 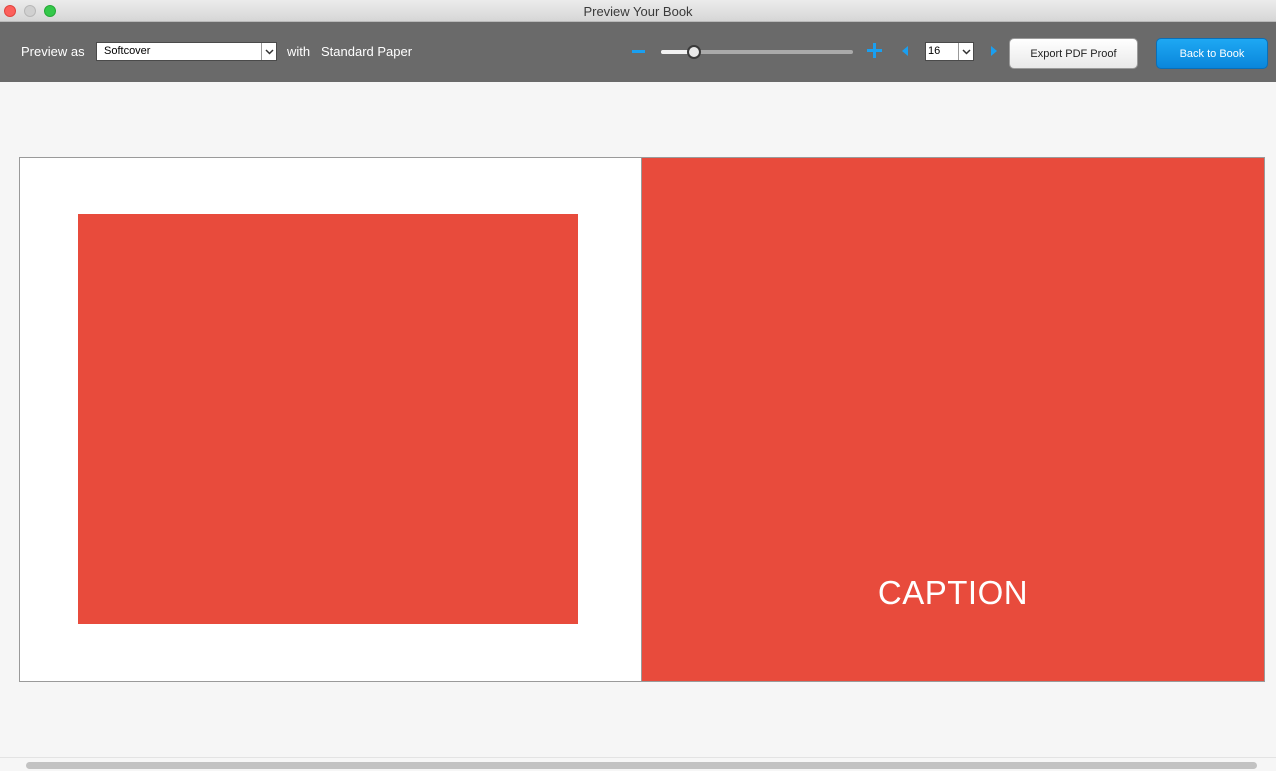 I want to click on chevron-right-icon, so click(x=994, y=51).